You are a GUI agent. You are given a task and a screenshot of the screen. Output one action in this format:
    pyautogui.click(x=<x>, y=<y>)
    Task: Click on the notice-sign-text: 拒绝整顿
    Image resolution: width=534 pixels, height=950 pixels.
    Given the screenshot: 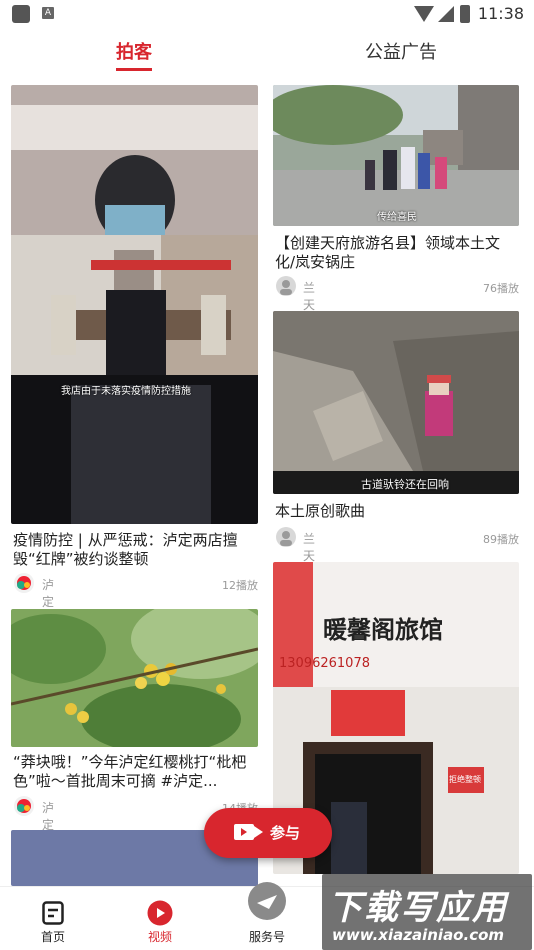 What is the action you would take?
    pyautogui.click(x=465, y=779)
    